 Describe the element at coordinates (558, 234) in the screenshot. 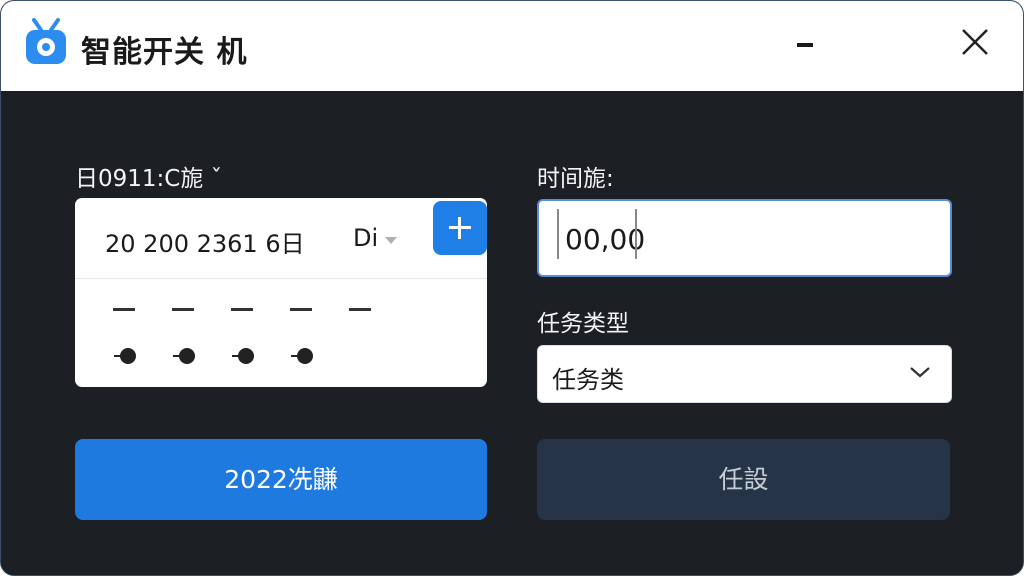

I see `text-caret` at that location.